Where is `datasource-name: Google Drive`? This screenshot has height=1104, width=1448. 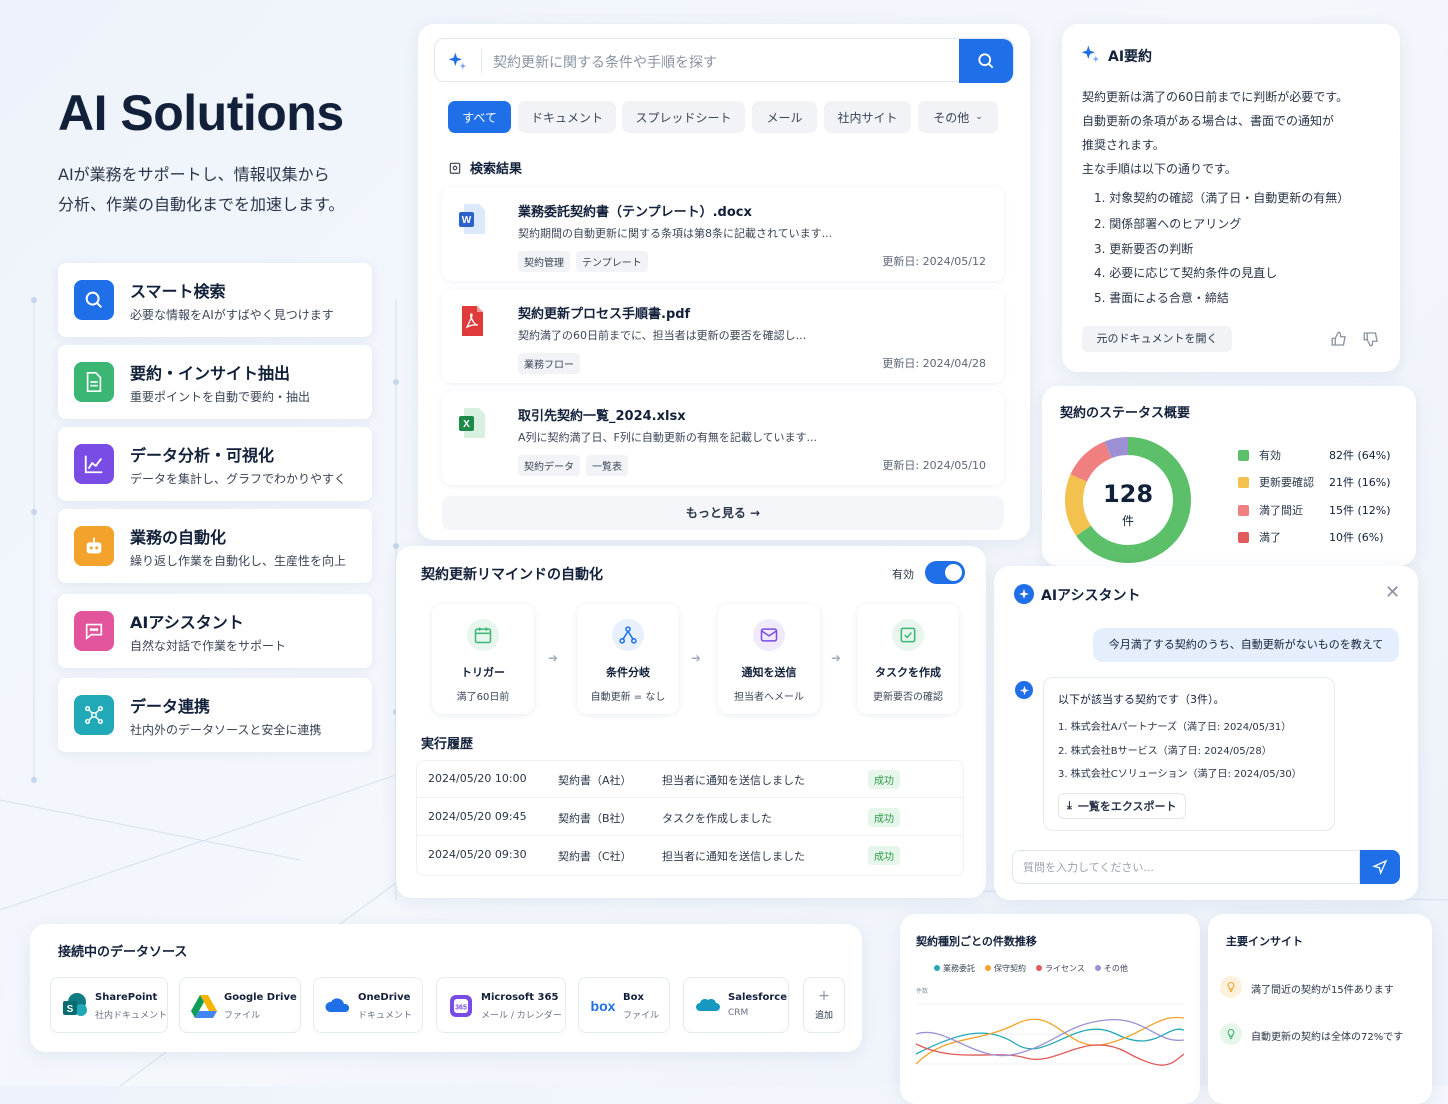 datasource-name: Google Drive is located at coordinates (260, 997).